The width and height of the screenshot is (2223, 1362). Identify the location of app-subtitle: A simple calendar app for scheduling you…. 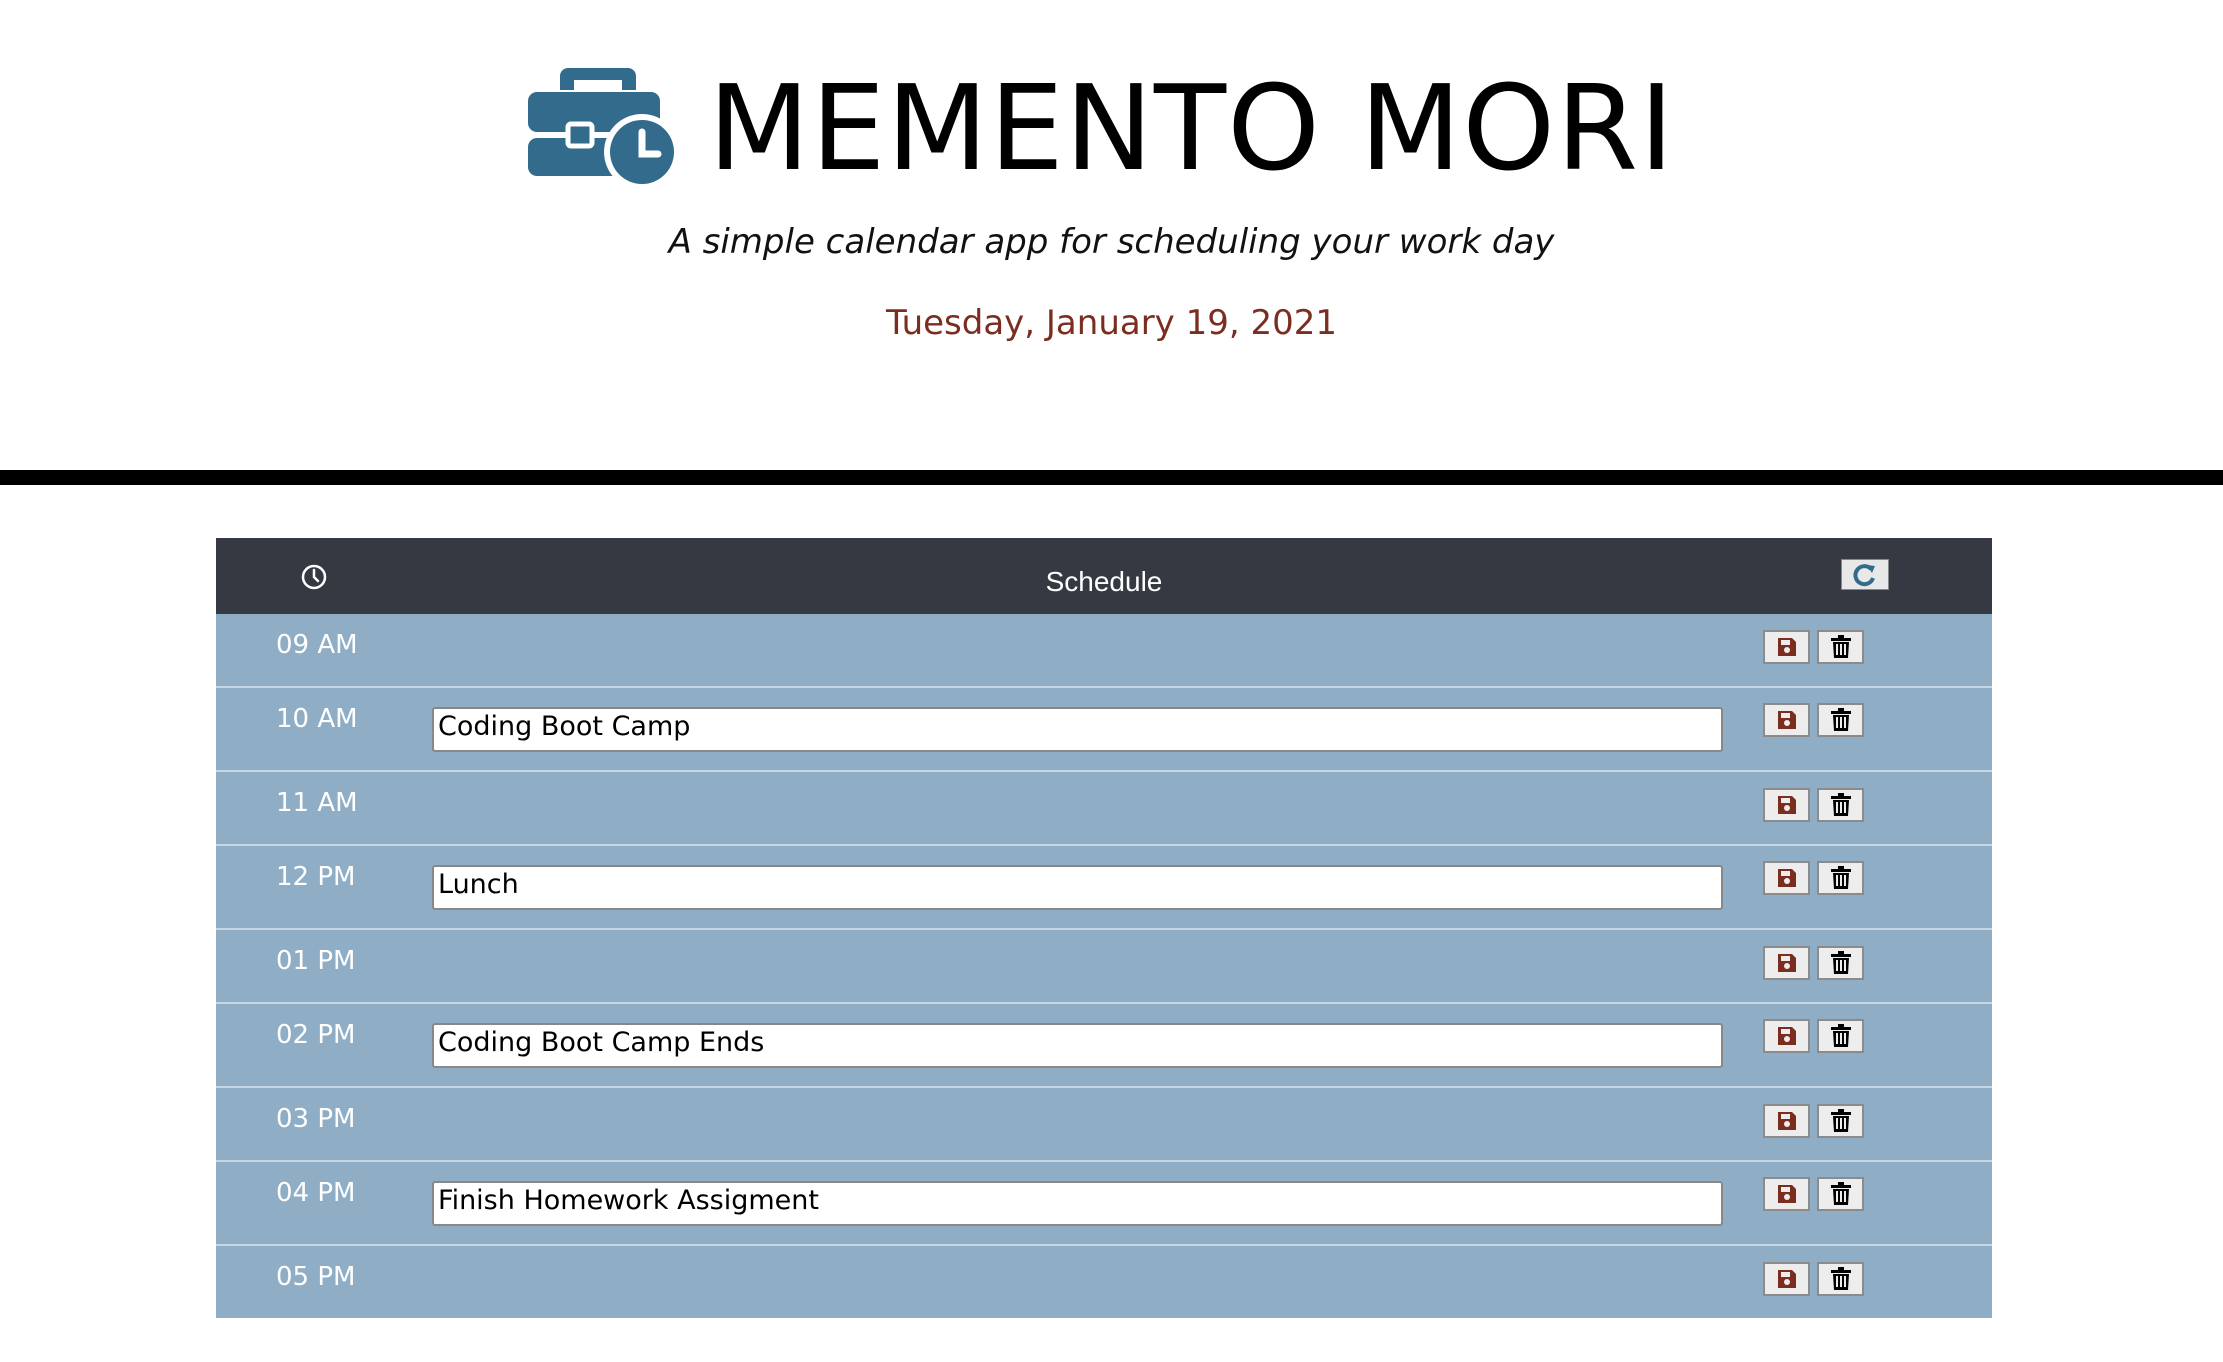
(1111, 242).